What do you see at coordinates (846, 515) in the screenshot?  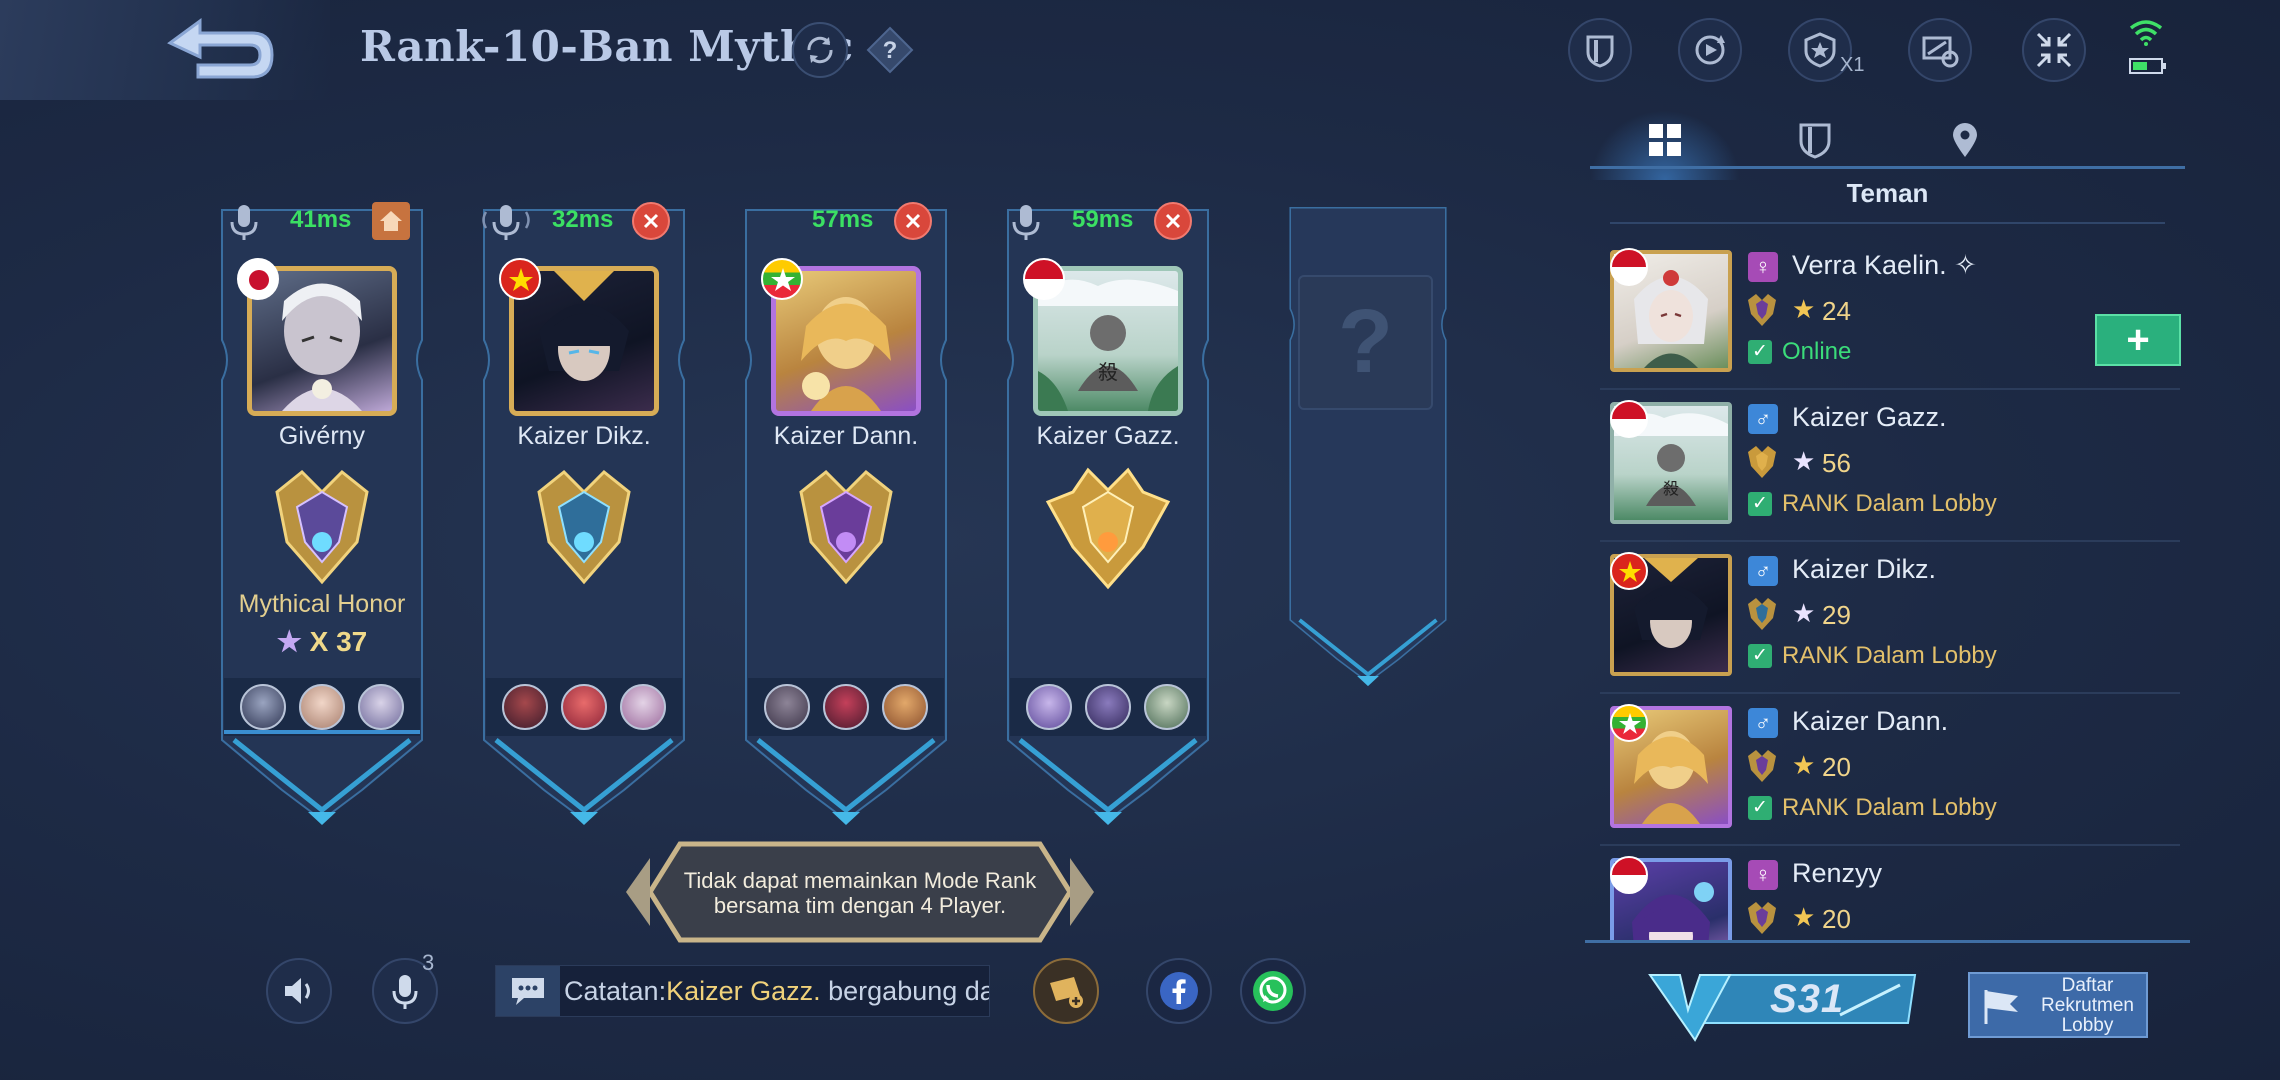 I see `team-slot-3: 57ms Kaizer Dann.` at bounding box center [846, 515].